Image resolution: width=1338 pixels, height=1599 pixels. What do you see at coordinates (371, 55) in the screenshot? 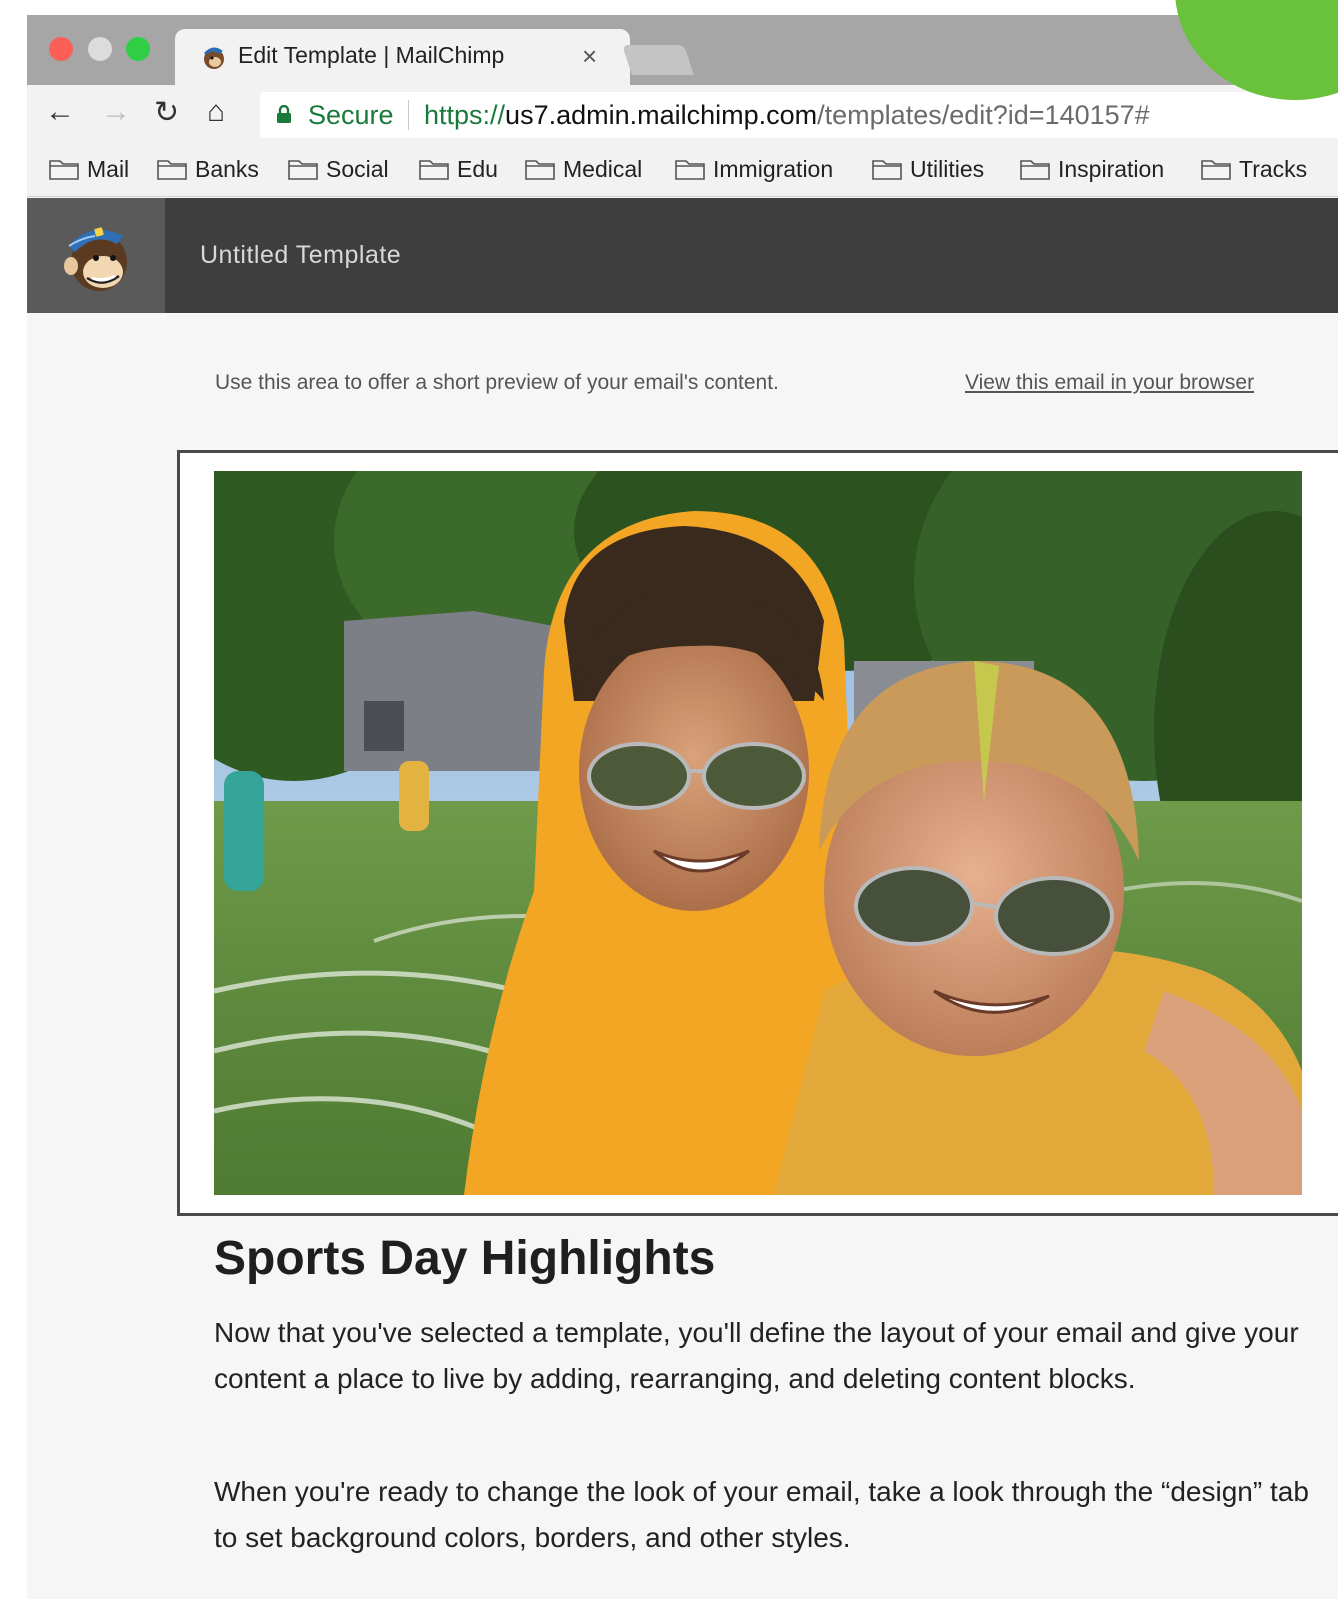
I see `tab-title: Edit Template | MailChimp` at bounding box center [371, 55].